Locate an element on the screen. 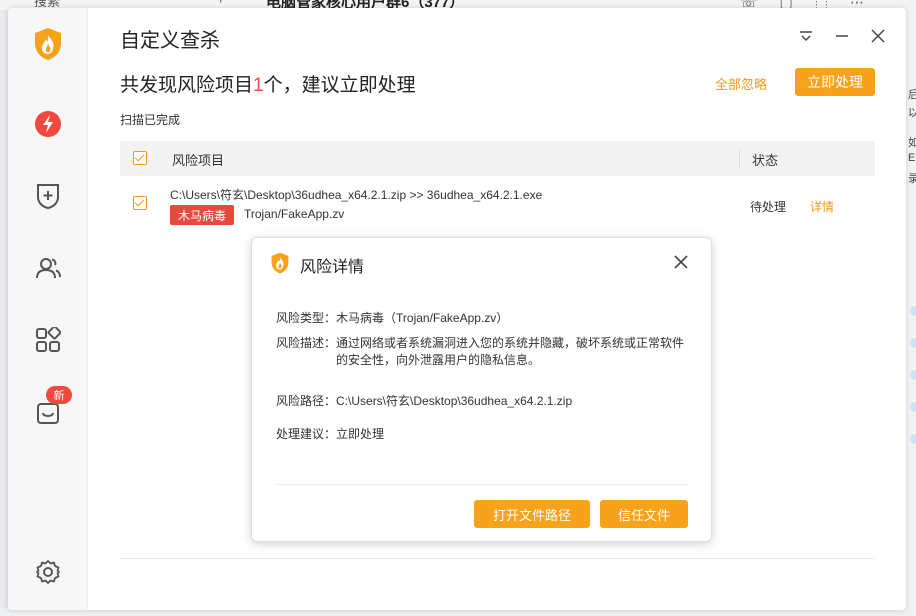  app-logo is located at coordinates (48, 44).